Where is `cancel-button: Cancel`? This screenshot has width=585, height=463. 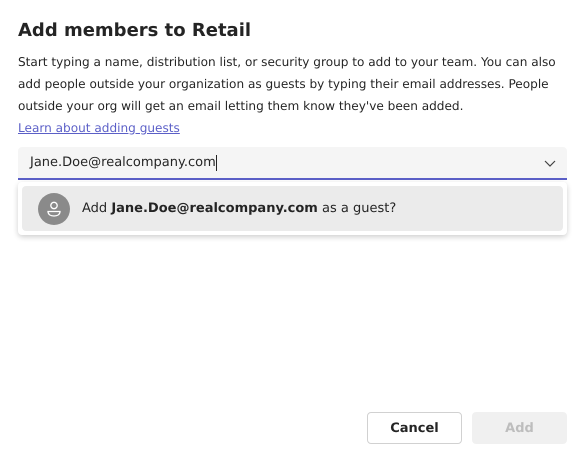 cancel-button: Cancel is located at coordinates (414, 428).